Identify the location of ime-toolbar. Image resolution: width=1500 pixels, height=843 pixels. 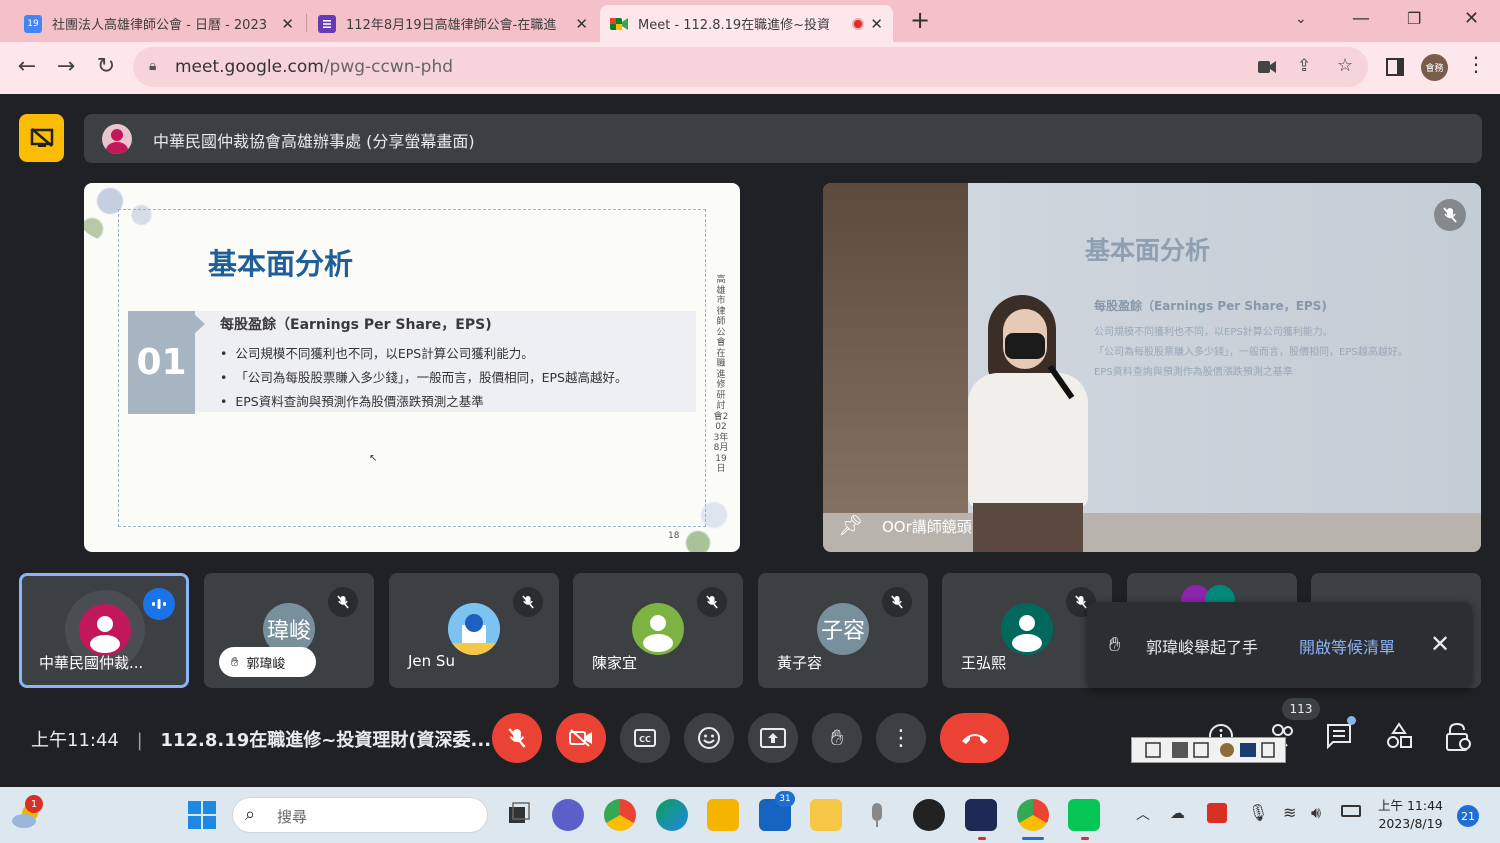
(1208, 750).